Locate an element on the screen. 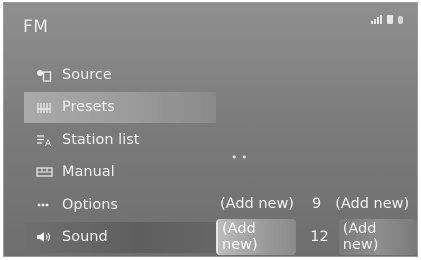  status-bar is located at coordinates (387, 19).